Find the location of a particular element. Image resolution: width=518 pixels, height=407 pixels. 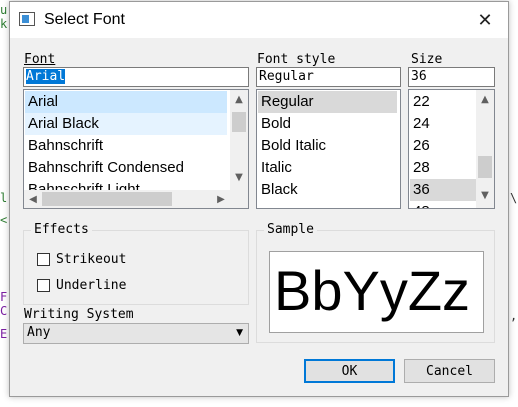

strikeout-checkbox is located at coordinates (43, 259).